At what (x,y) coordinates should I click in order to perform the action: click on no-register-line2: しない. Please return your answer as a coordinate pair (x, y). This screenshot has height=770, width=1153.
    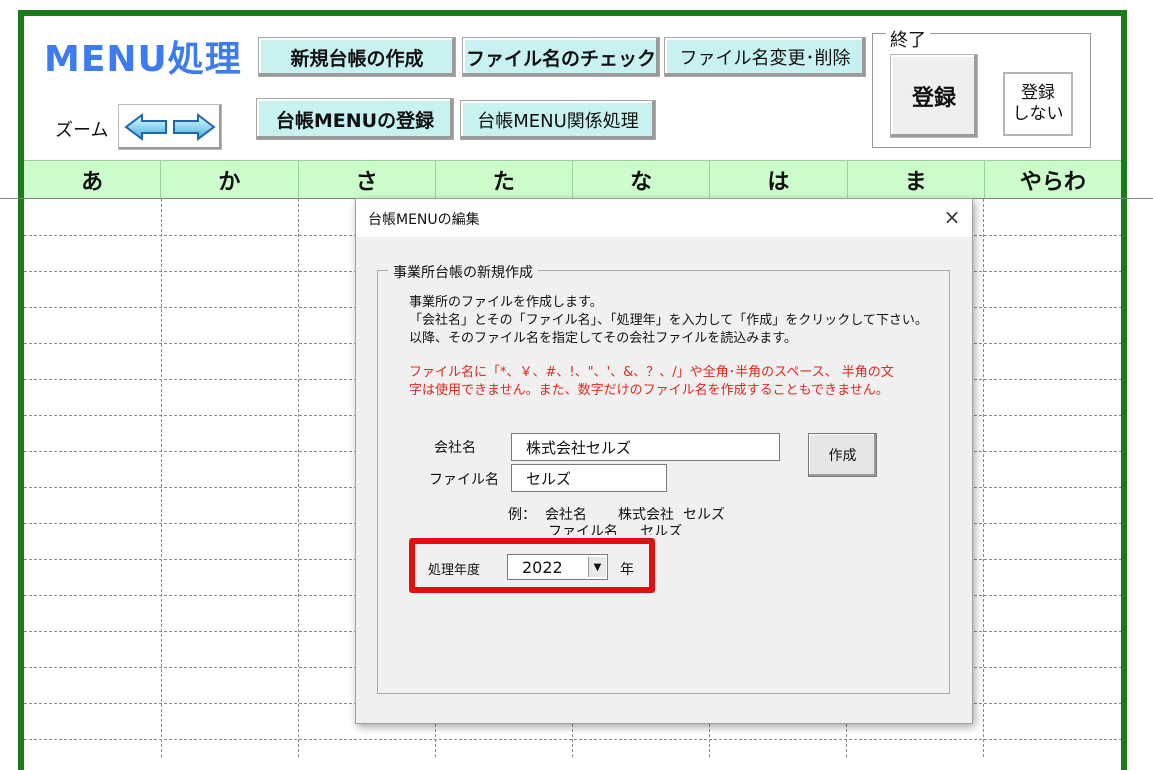
    Looking at the image, I should click on (1038, 114).